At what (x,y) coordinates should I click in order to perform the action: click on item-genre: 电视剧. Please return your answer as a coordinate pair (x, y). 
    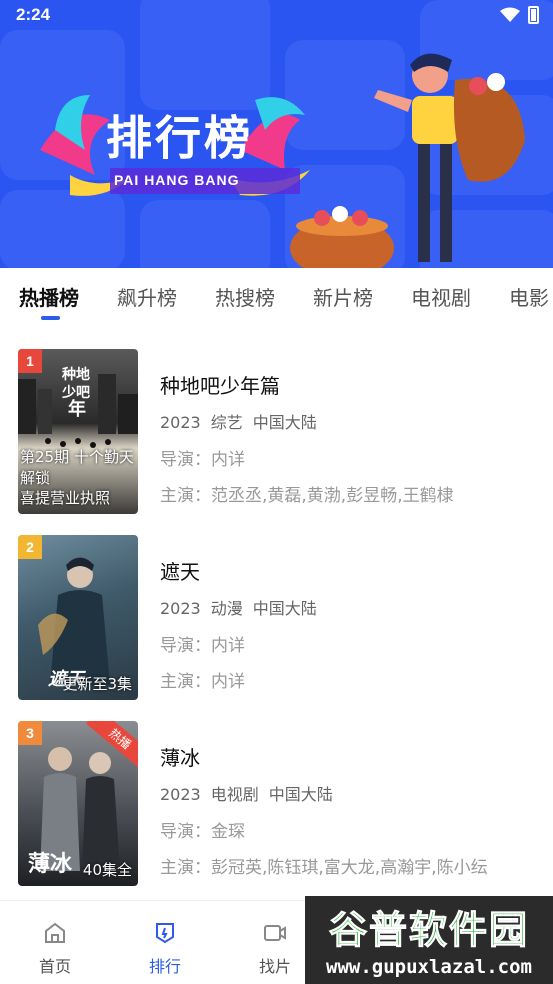
    Looking at the image, I should click on (234, 794).